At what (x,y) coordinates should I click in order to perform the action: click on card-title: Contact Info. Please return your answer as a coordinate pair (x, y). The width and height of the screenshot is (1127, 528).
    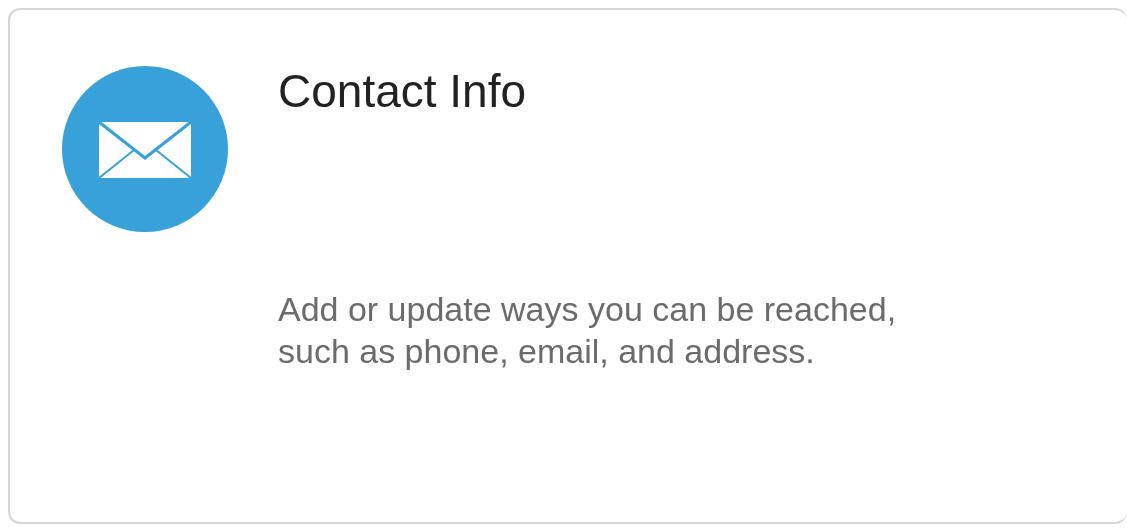
    Looking at the image, I should click on (403, 91).